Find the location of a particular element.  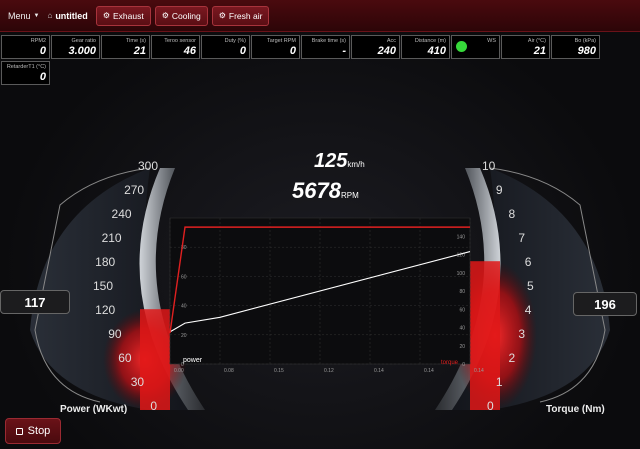

readout-bo: Bo (kPa) 980 is located at coordinates (575, 47).